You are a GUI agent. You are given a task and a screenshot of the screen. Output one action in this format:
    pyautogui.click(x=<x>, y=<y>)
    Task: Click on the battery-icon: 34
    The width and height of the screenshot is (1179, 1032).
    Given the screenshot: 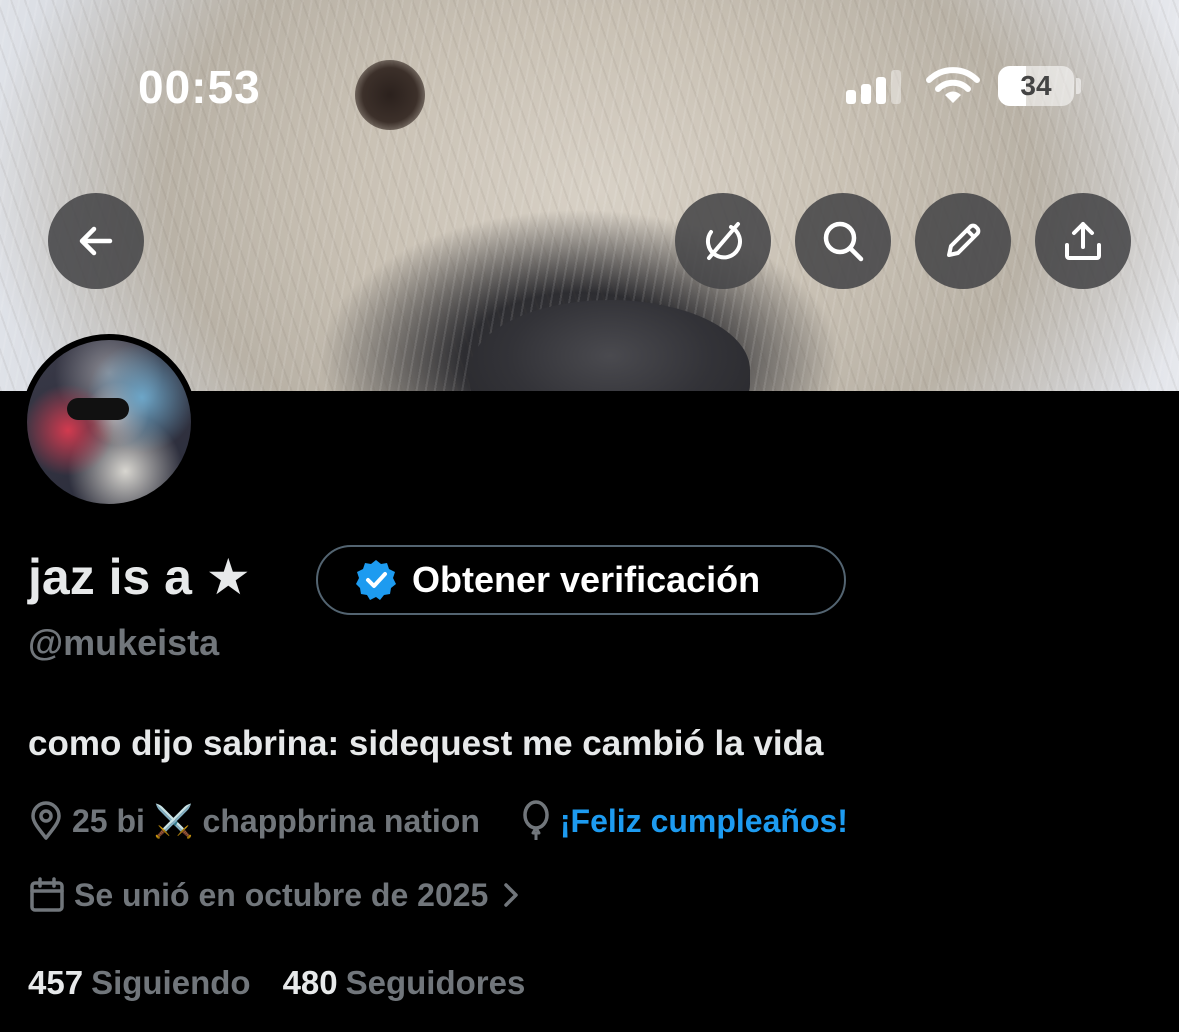 What is the action you would take?
    pyautogui.click(x=1036, y=86)
    